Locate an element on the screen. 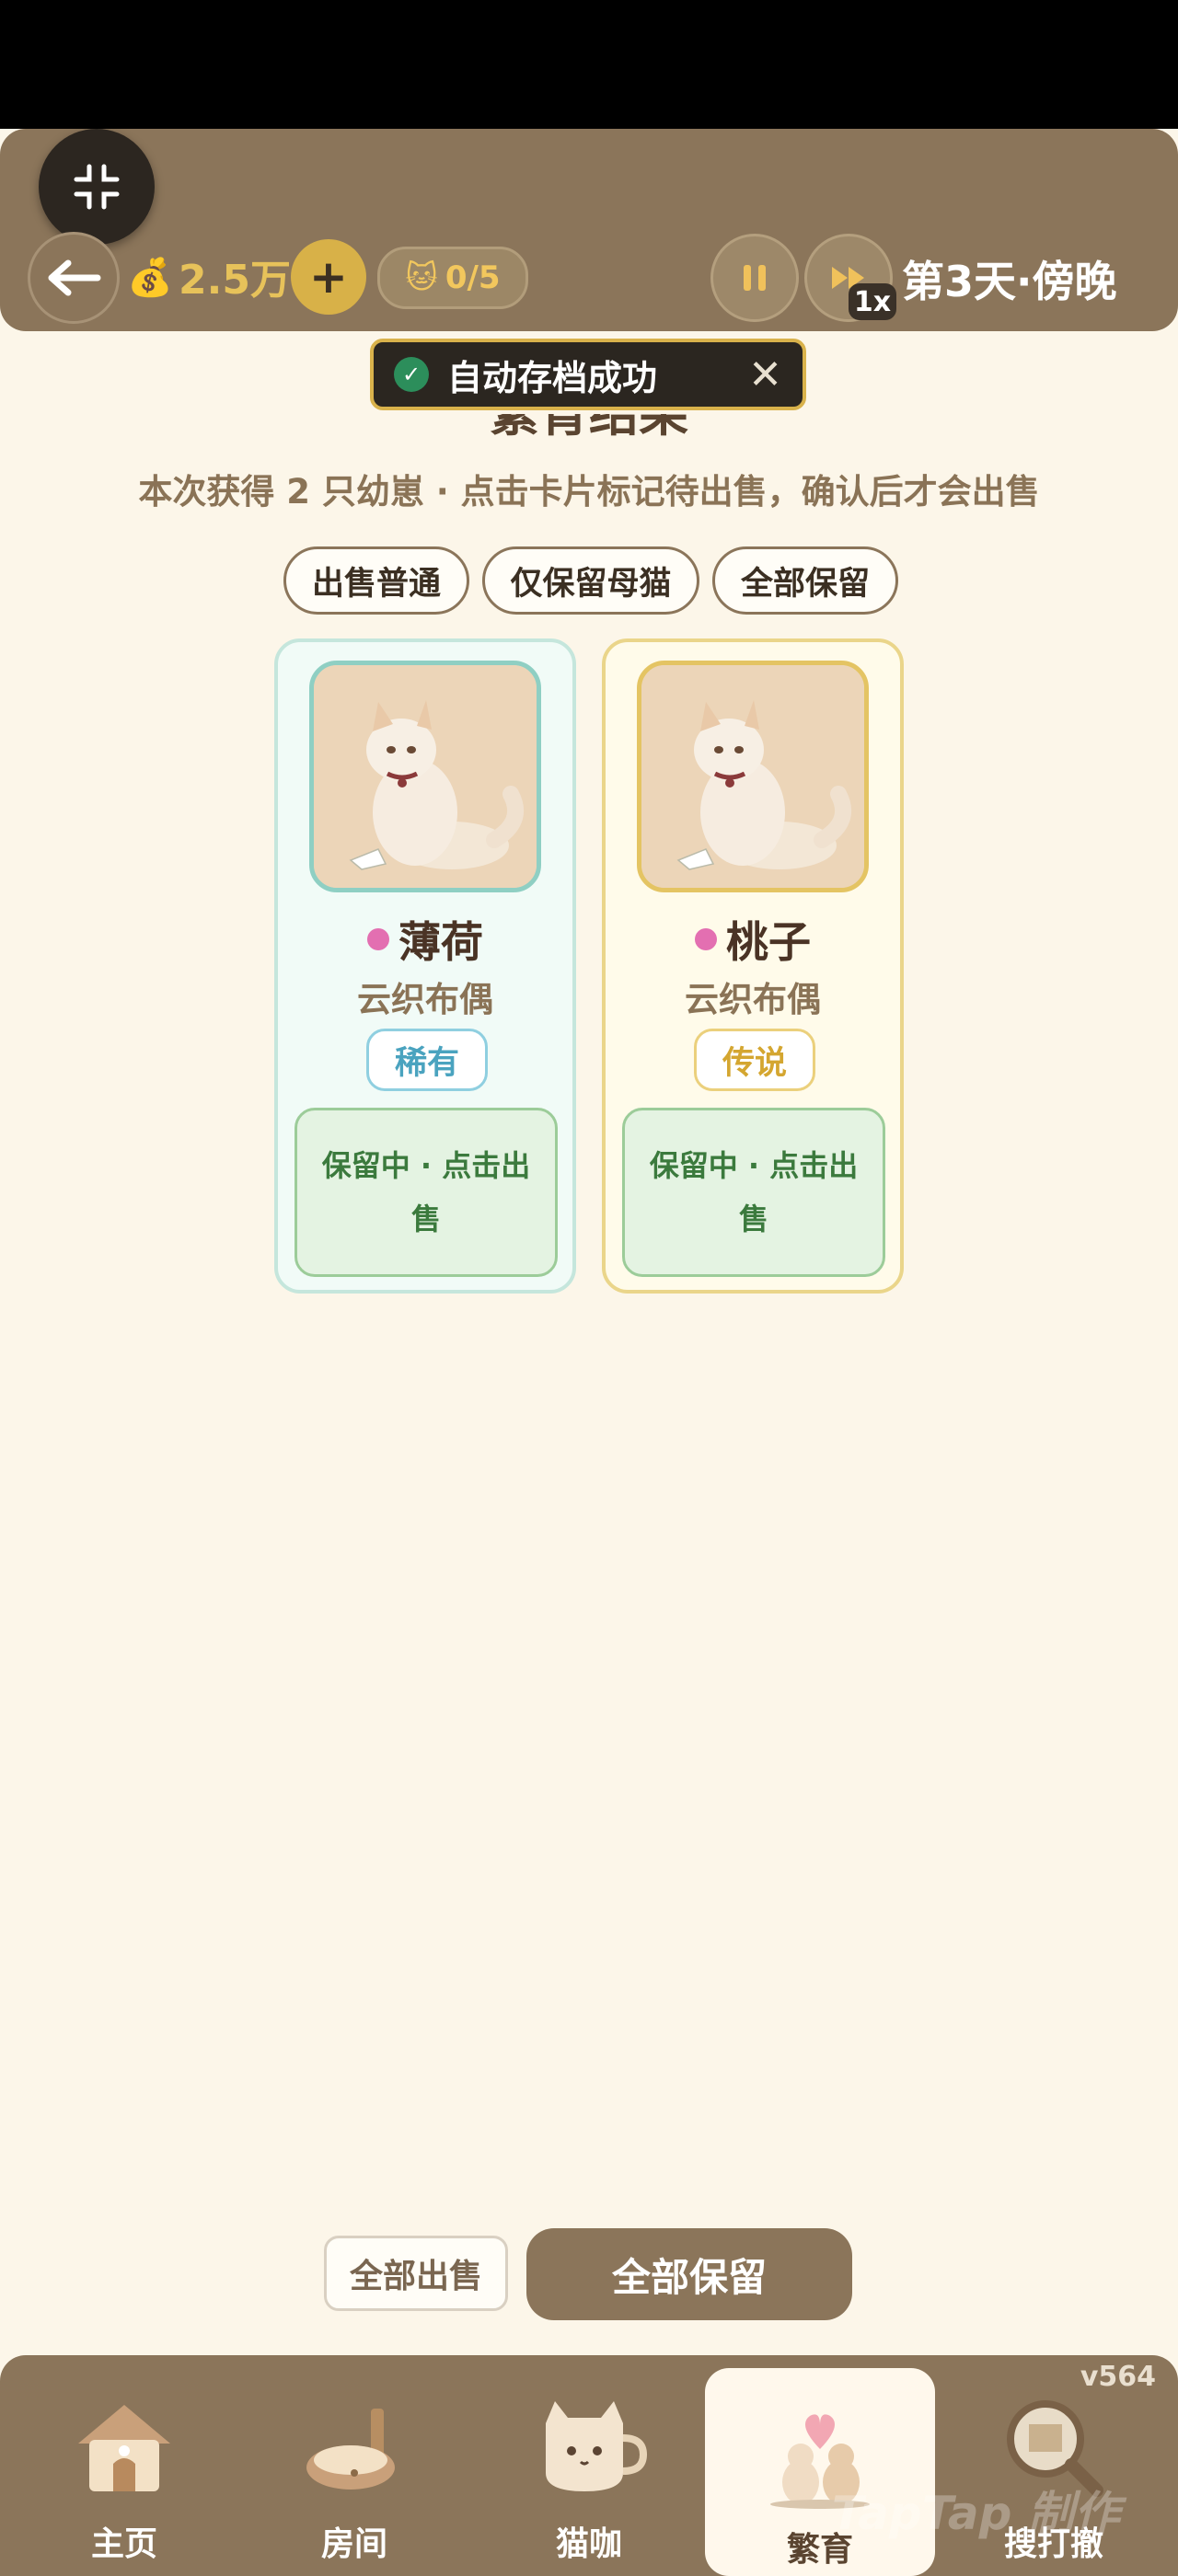 The image size is (1178, 2576). name-row: 薄荷 is located at coordinates (425, 939).